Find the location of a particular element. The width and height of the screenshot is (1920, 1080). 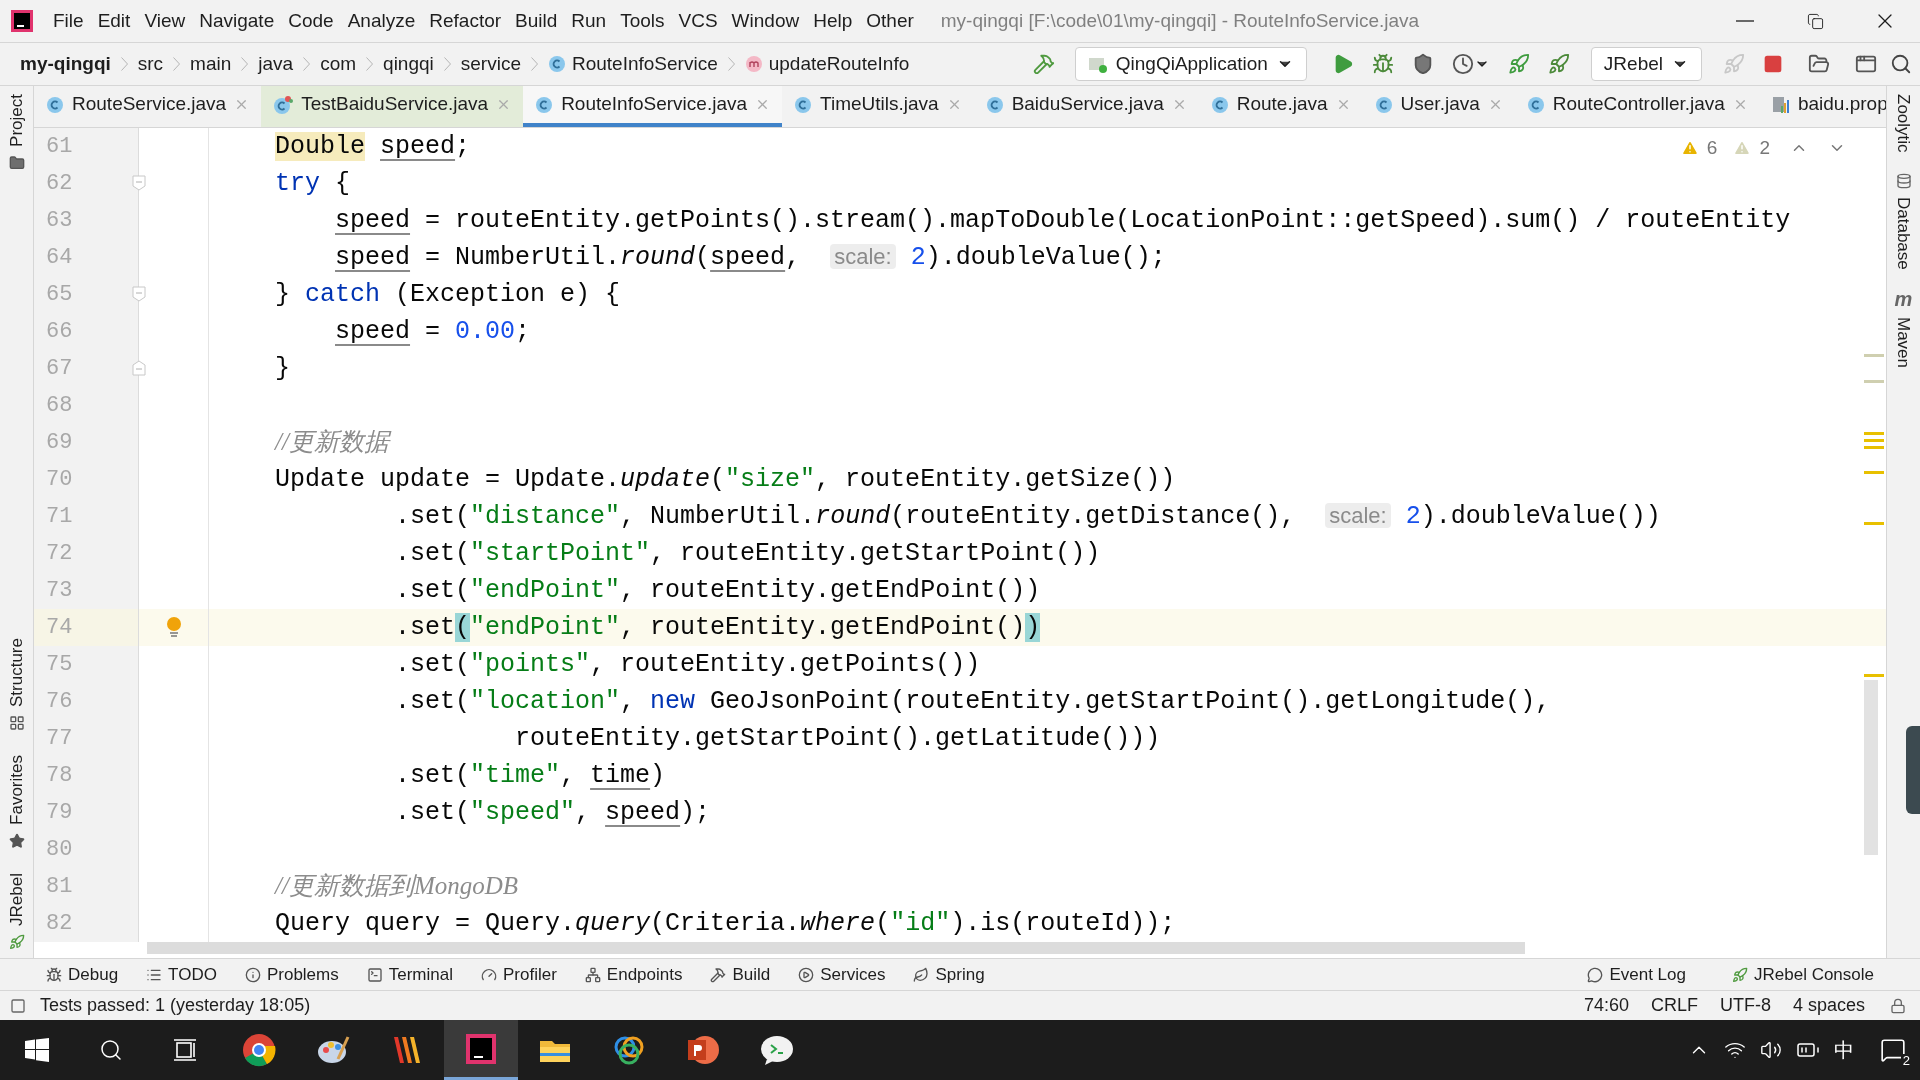

warning-count: 6 is located at coordinates (1712, 148).